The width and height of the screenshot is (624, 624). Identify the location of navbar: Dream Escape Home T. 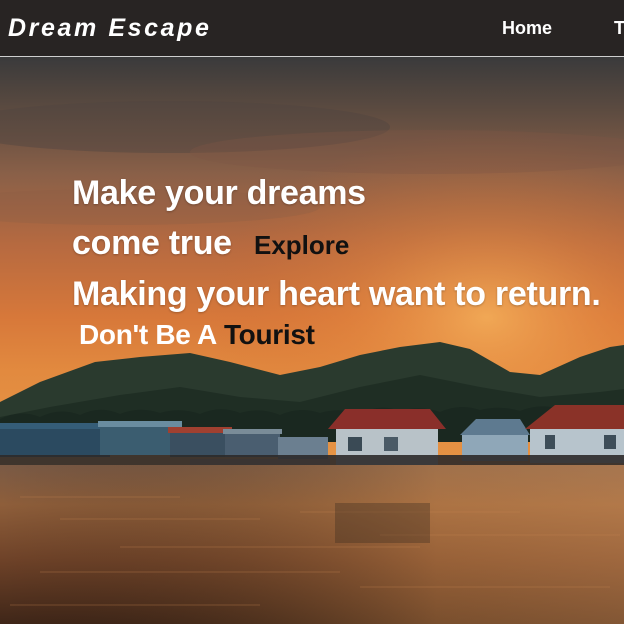
(312, 28).